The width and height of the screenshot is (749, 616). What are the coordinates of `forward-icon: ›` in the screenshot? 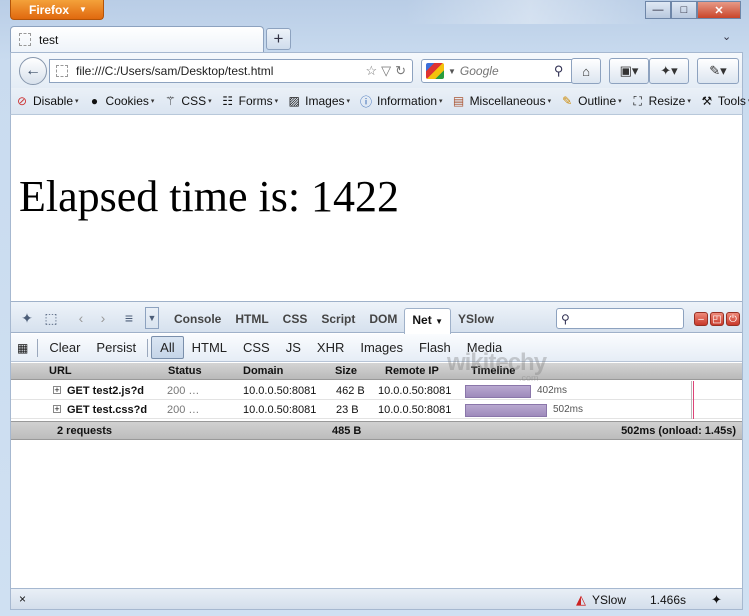 It's located at (103, 318).